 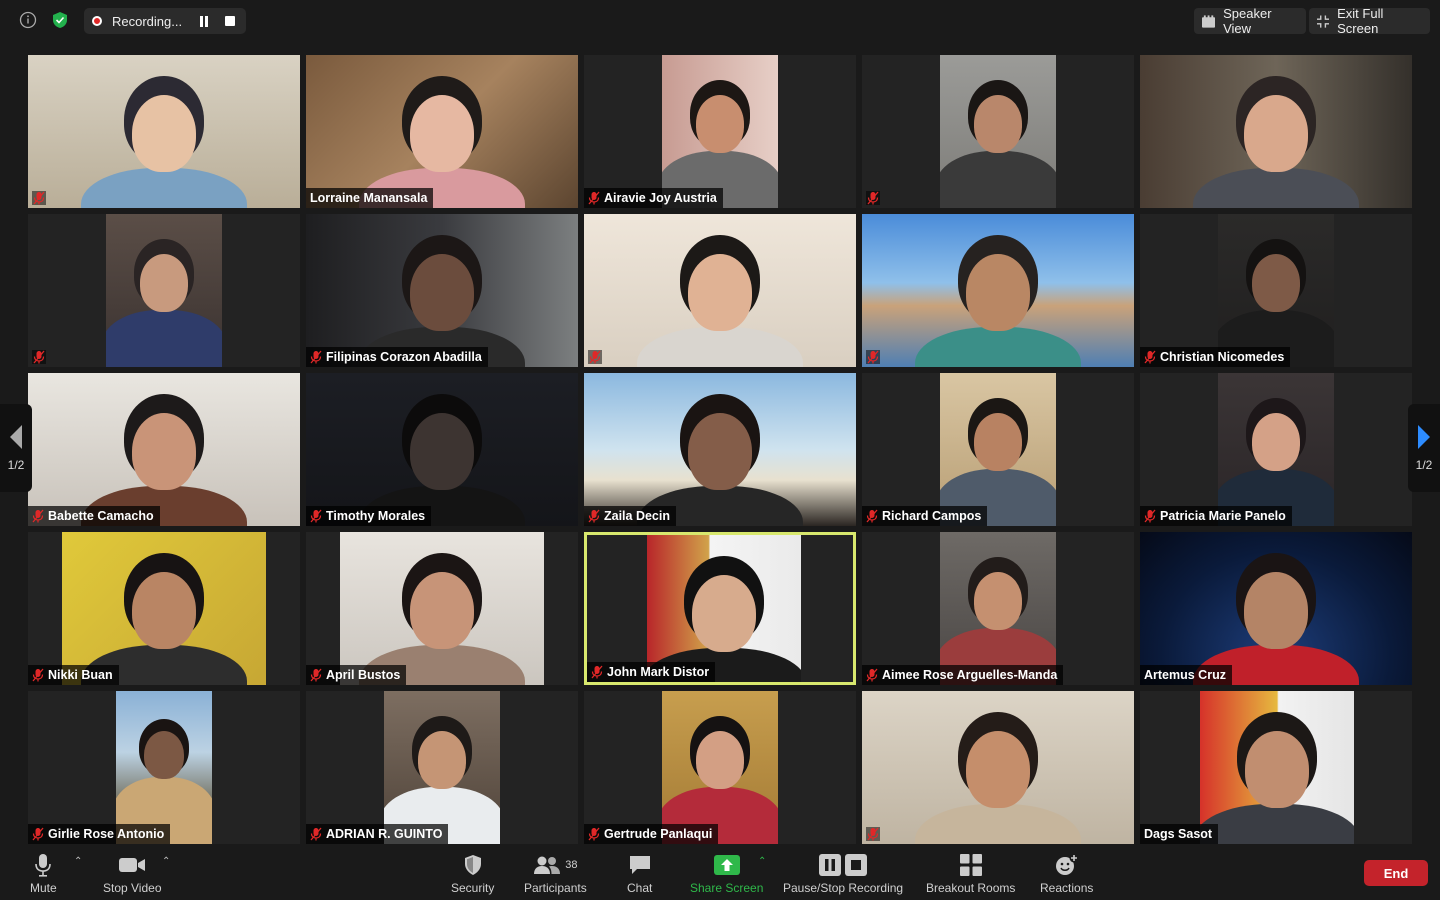 I want to click on participant-video-tile: Girlie Rose Antonio, so click(x=164, y=767).